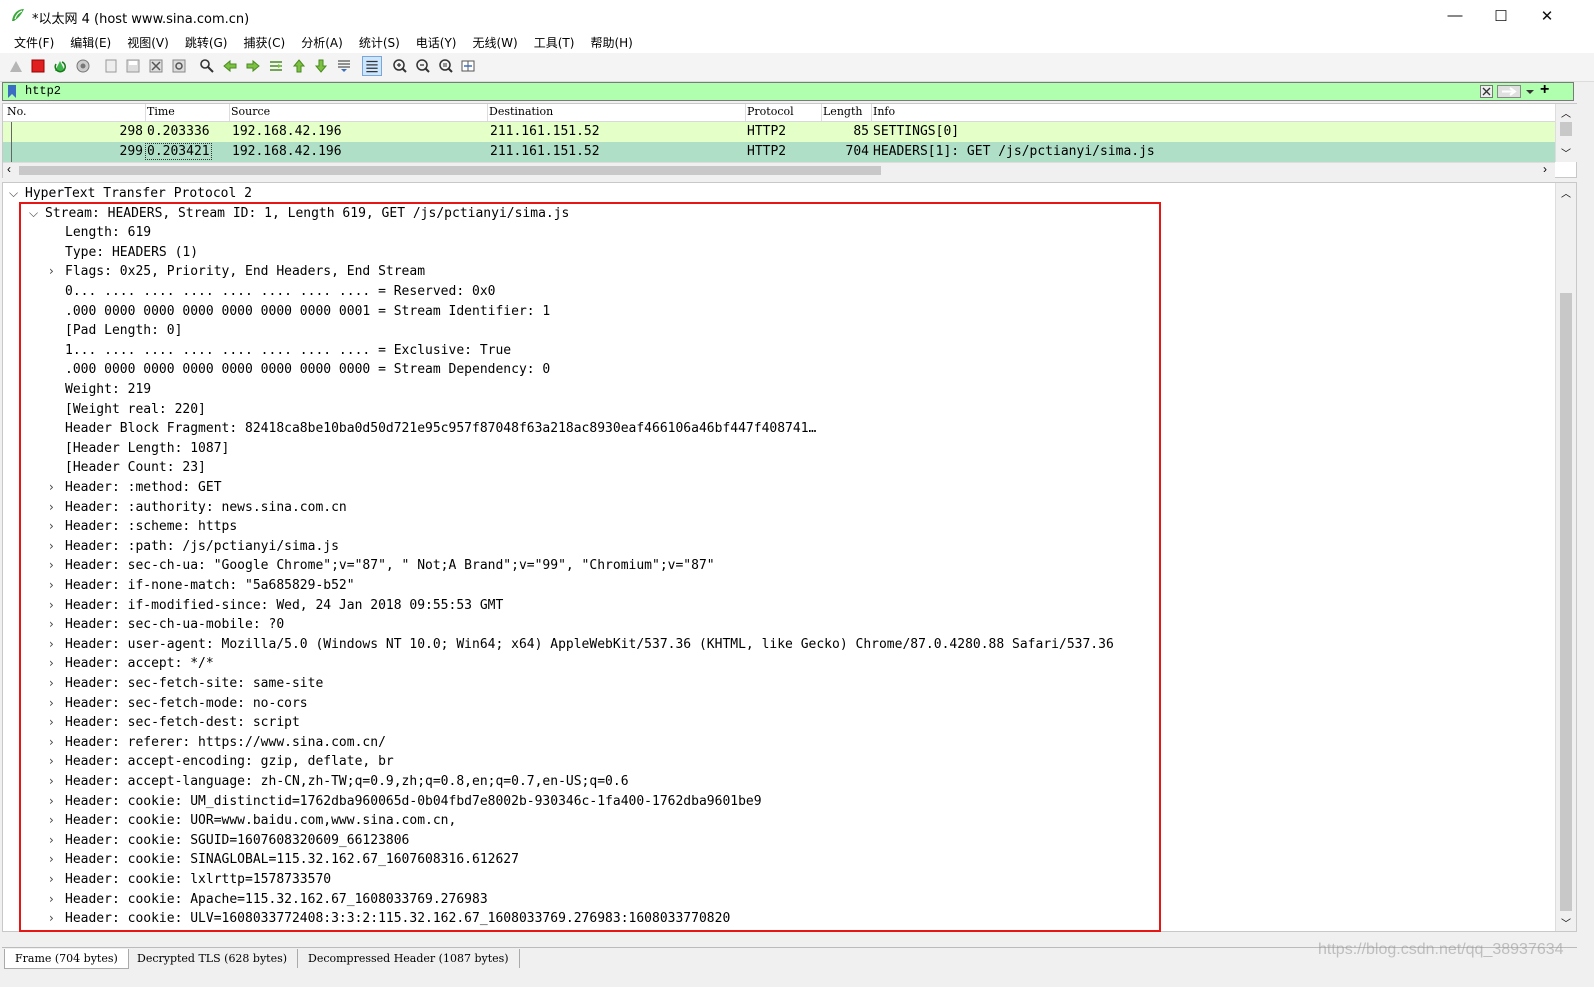 Image resolution: width=1594 pixels, height=987 pixels. What do you see at coordinates (1545, 169) in the screenshot?
I see `scroll-right-icon: ›` at bounding box center [1545, 169].